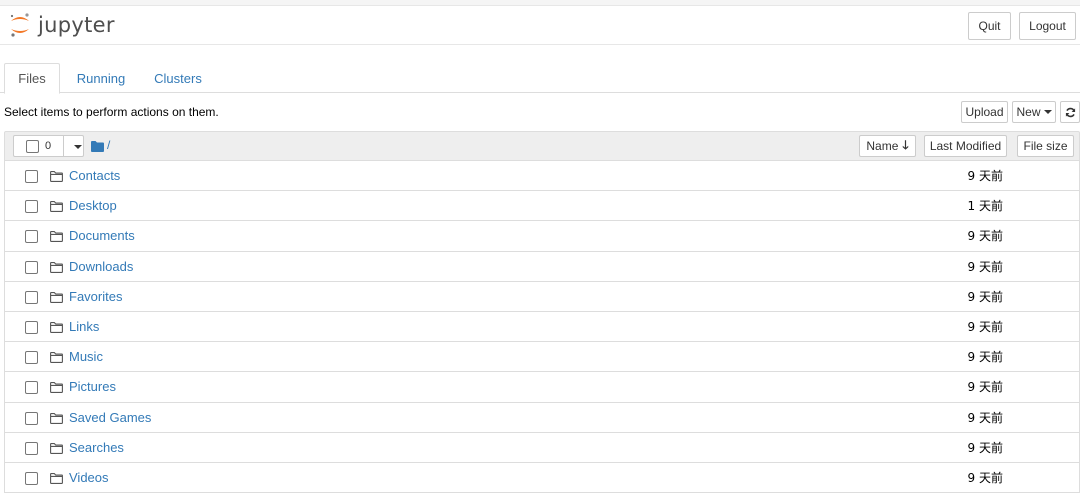 The image size is (1080, 501). I want to click on file-name-link: Desktop, so click(93, 206).